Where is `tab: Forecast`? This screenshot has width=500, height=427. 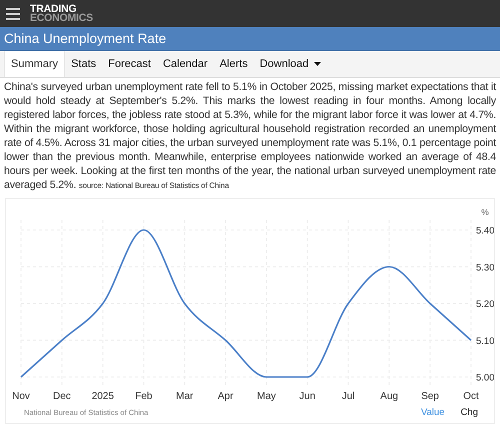 tab: Forecast is located at coordinates (129, 64).